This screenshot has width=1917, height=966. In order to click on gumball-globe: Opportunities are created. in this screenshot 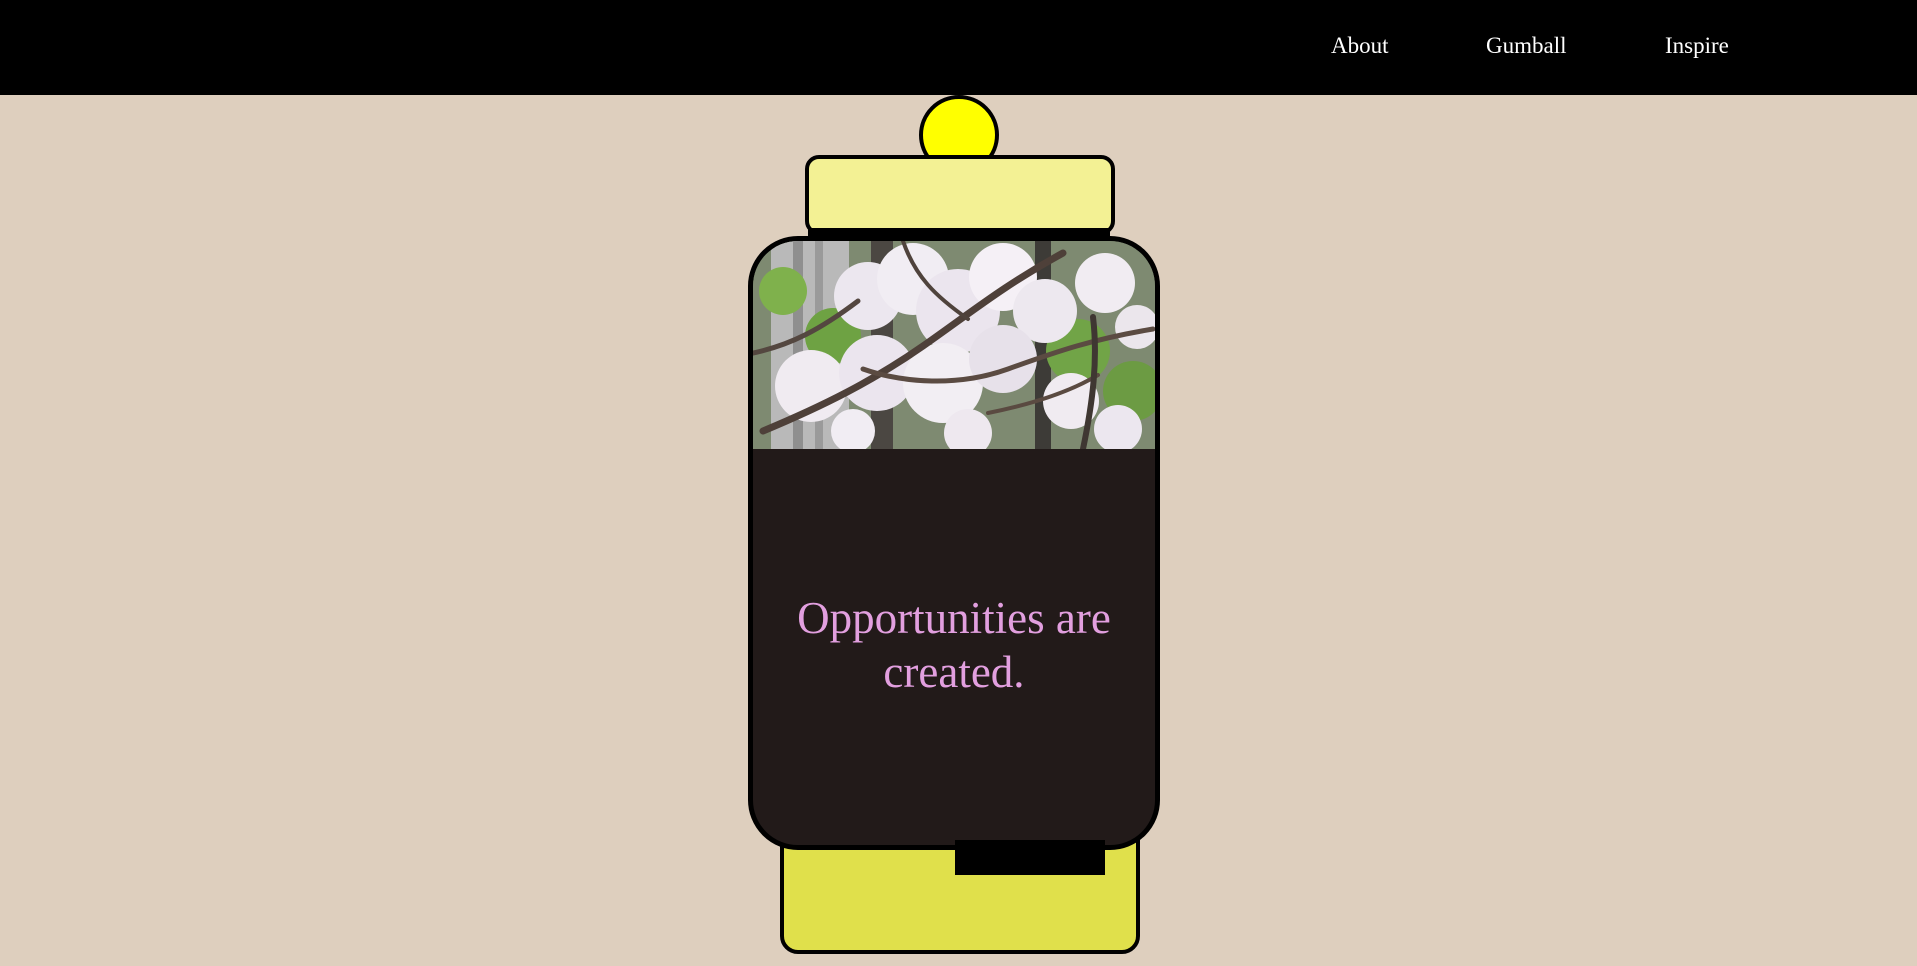, I will do `click(954, 543)`.